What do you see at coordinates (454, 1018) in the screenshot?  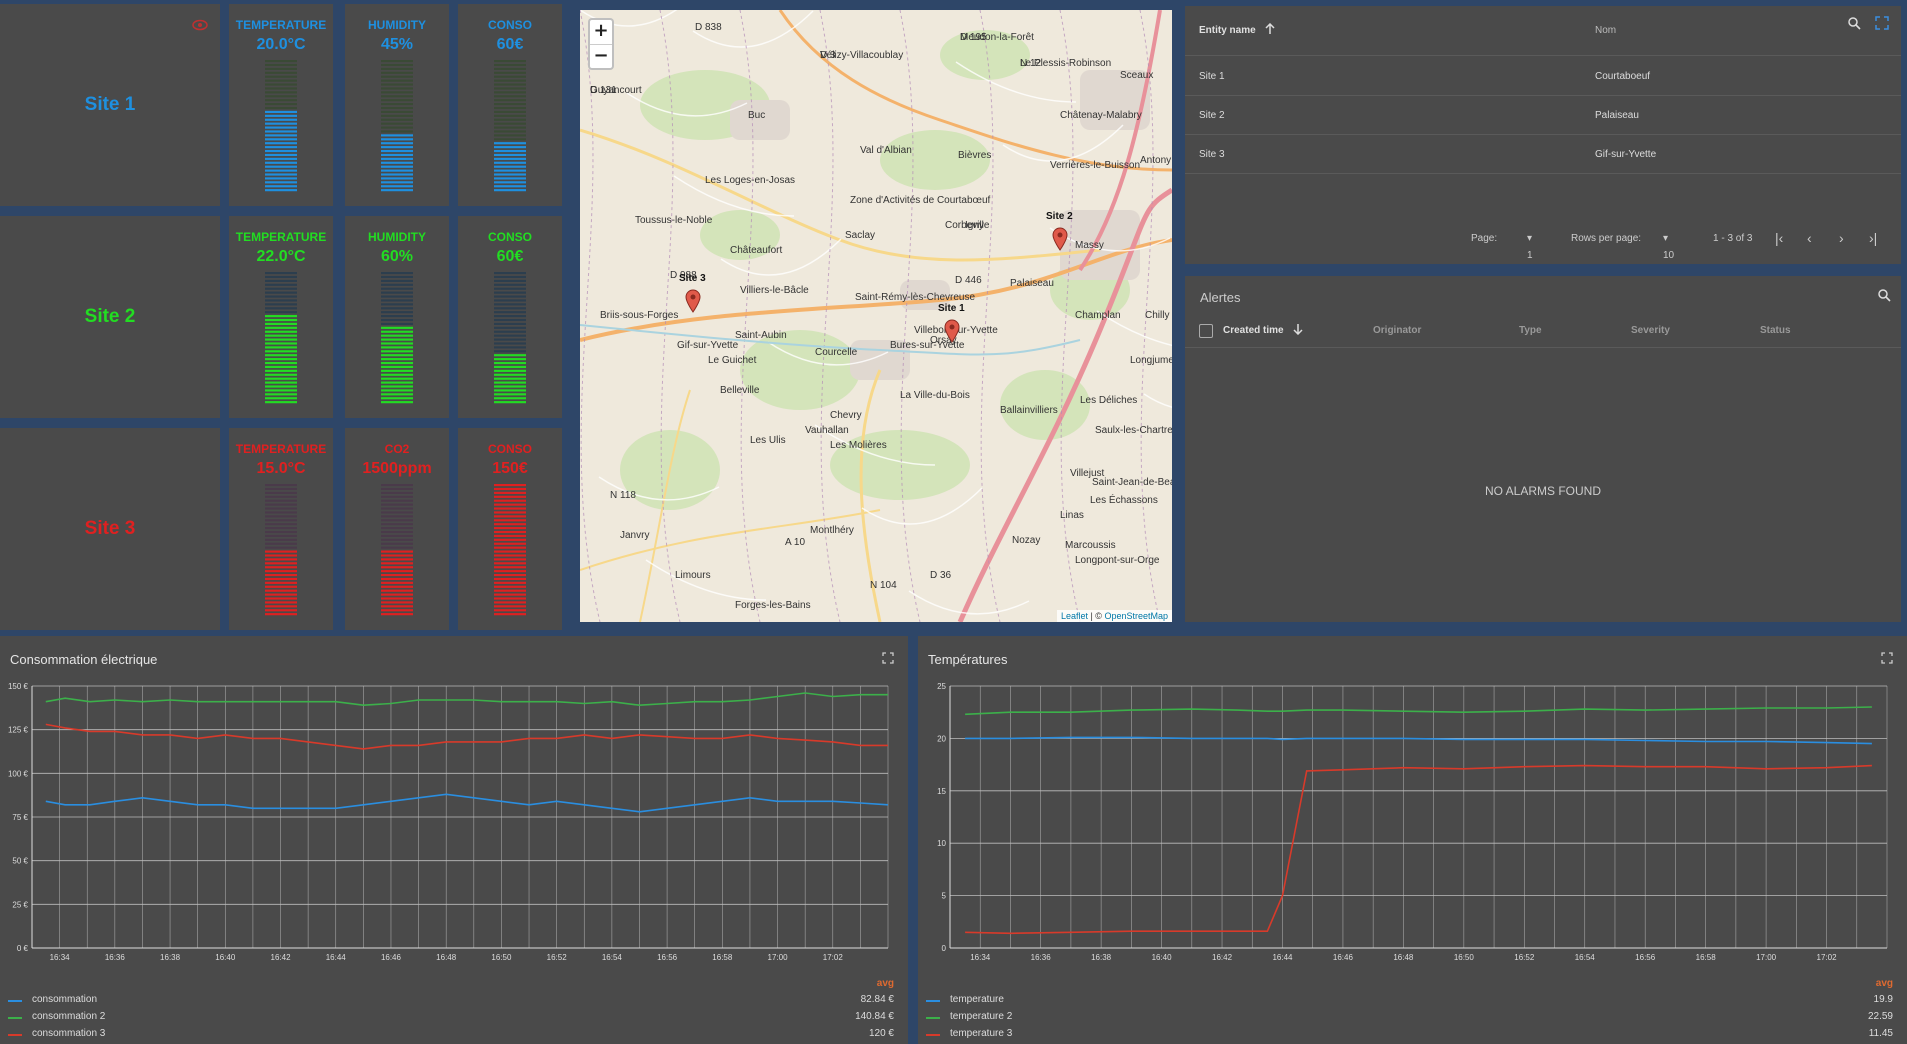 I see `legend-item: consommation 2 140.84 €` at bounding box center [454, 1018].